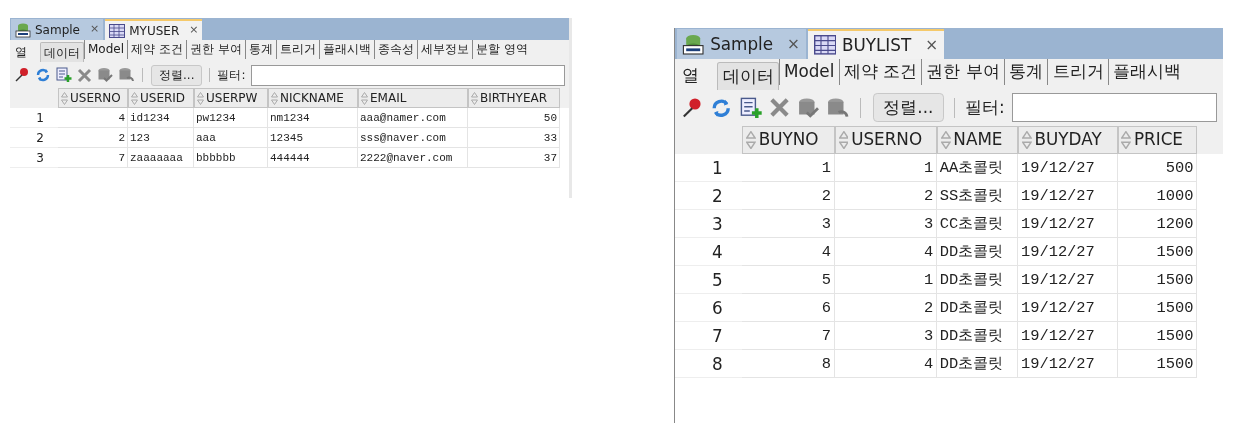 Image resolution: width=1240 pixels, height=441 pixels. What do you see at coordinates (413, 118) in the screenshot?
I see `table-cell: aaa@namer.com` at bounding box center [413, 118].